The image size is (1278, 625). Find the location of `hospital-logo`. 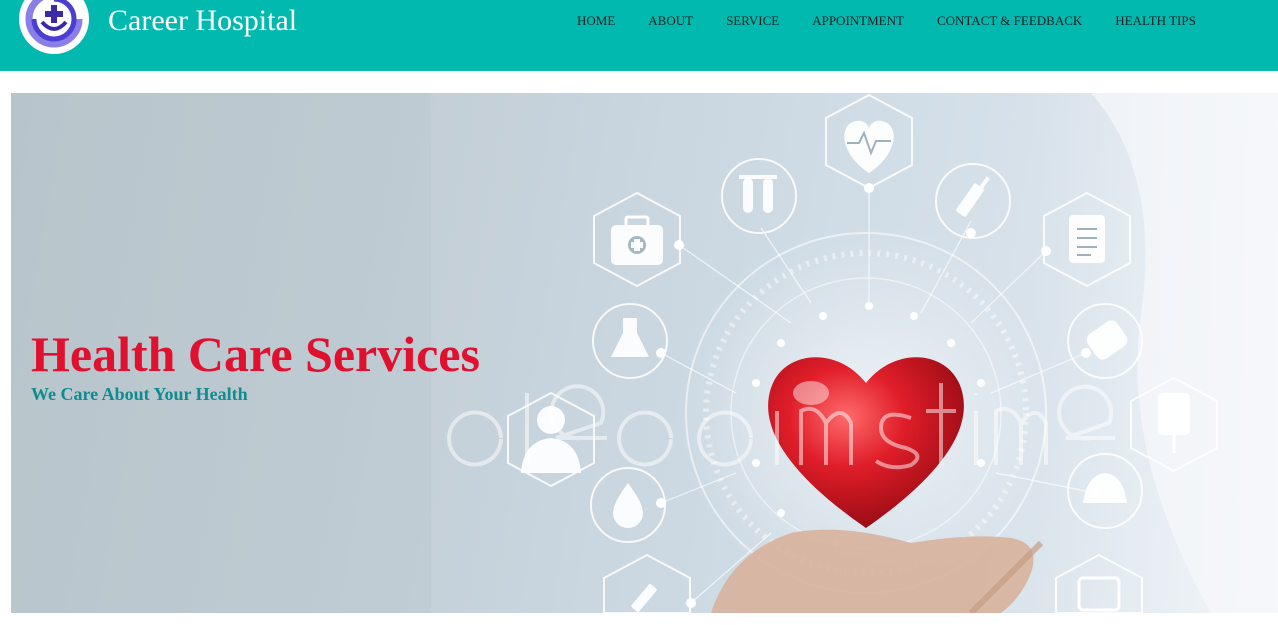

hospital-logo is located at coordinates (54, 27).